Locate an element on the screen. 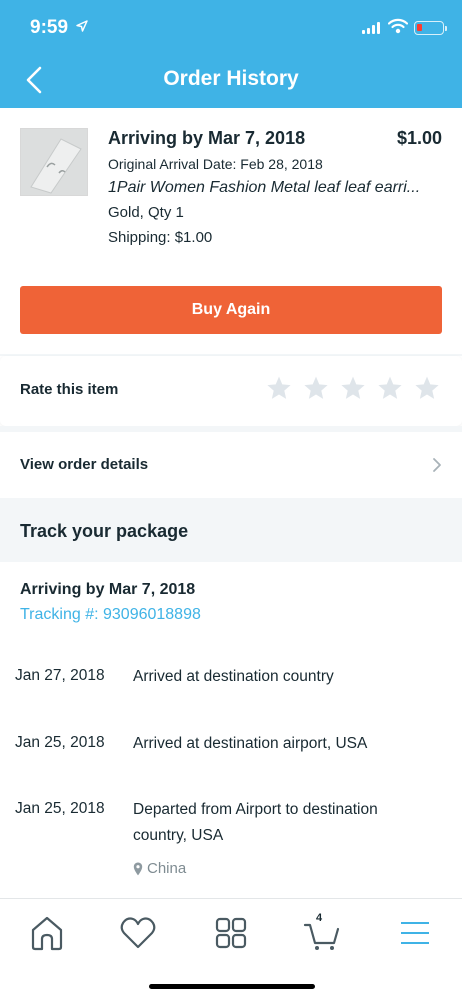  location-arrow-icon is located at coordinates (82, 26).